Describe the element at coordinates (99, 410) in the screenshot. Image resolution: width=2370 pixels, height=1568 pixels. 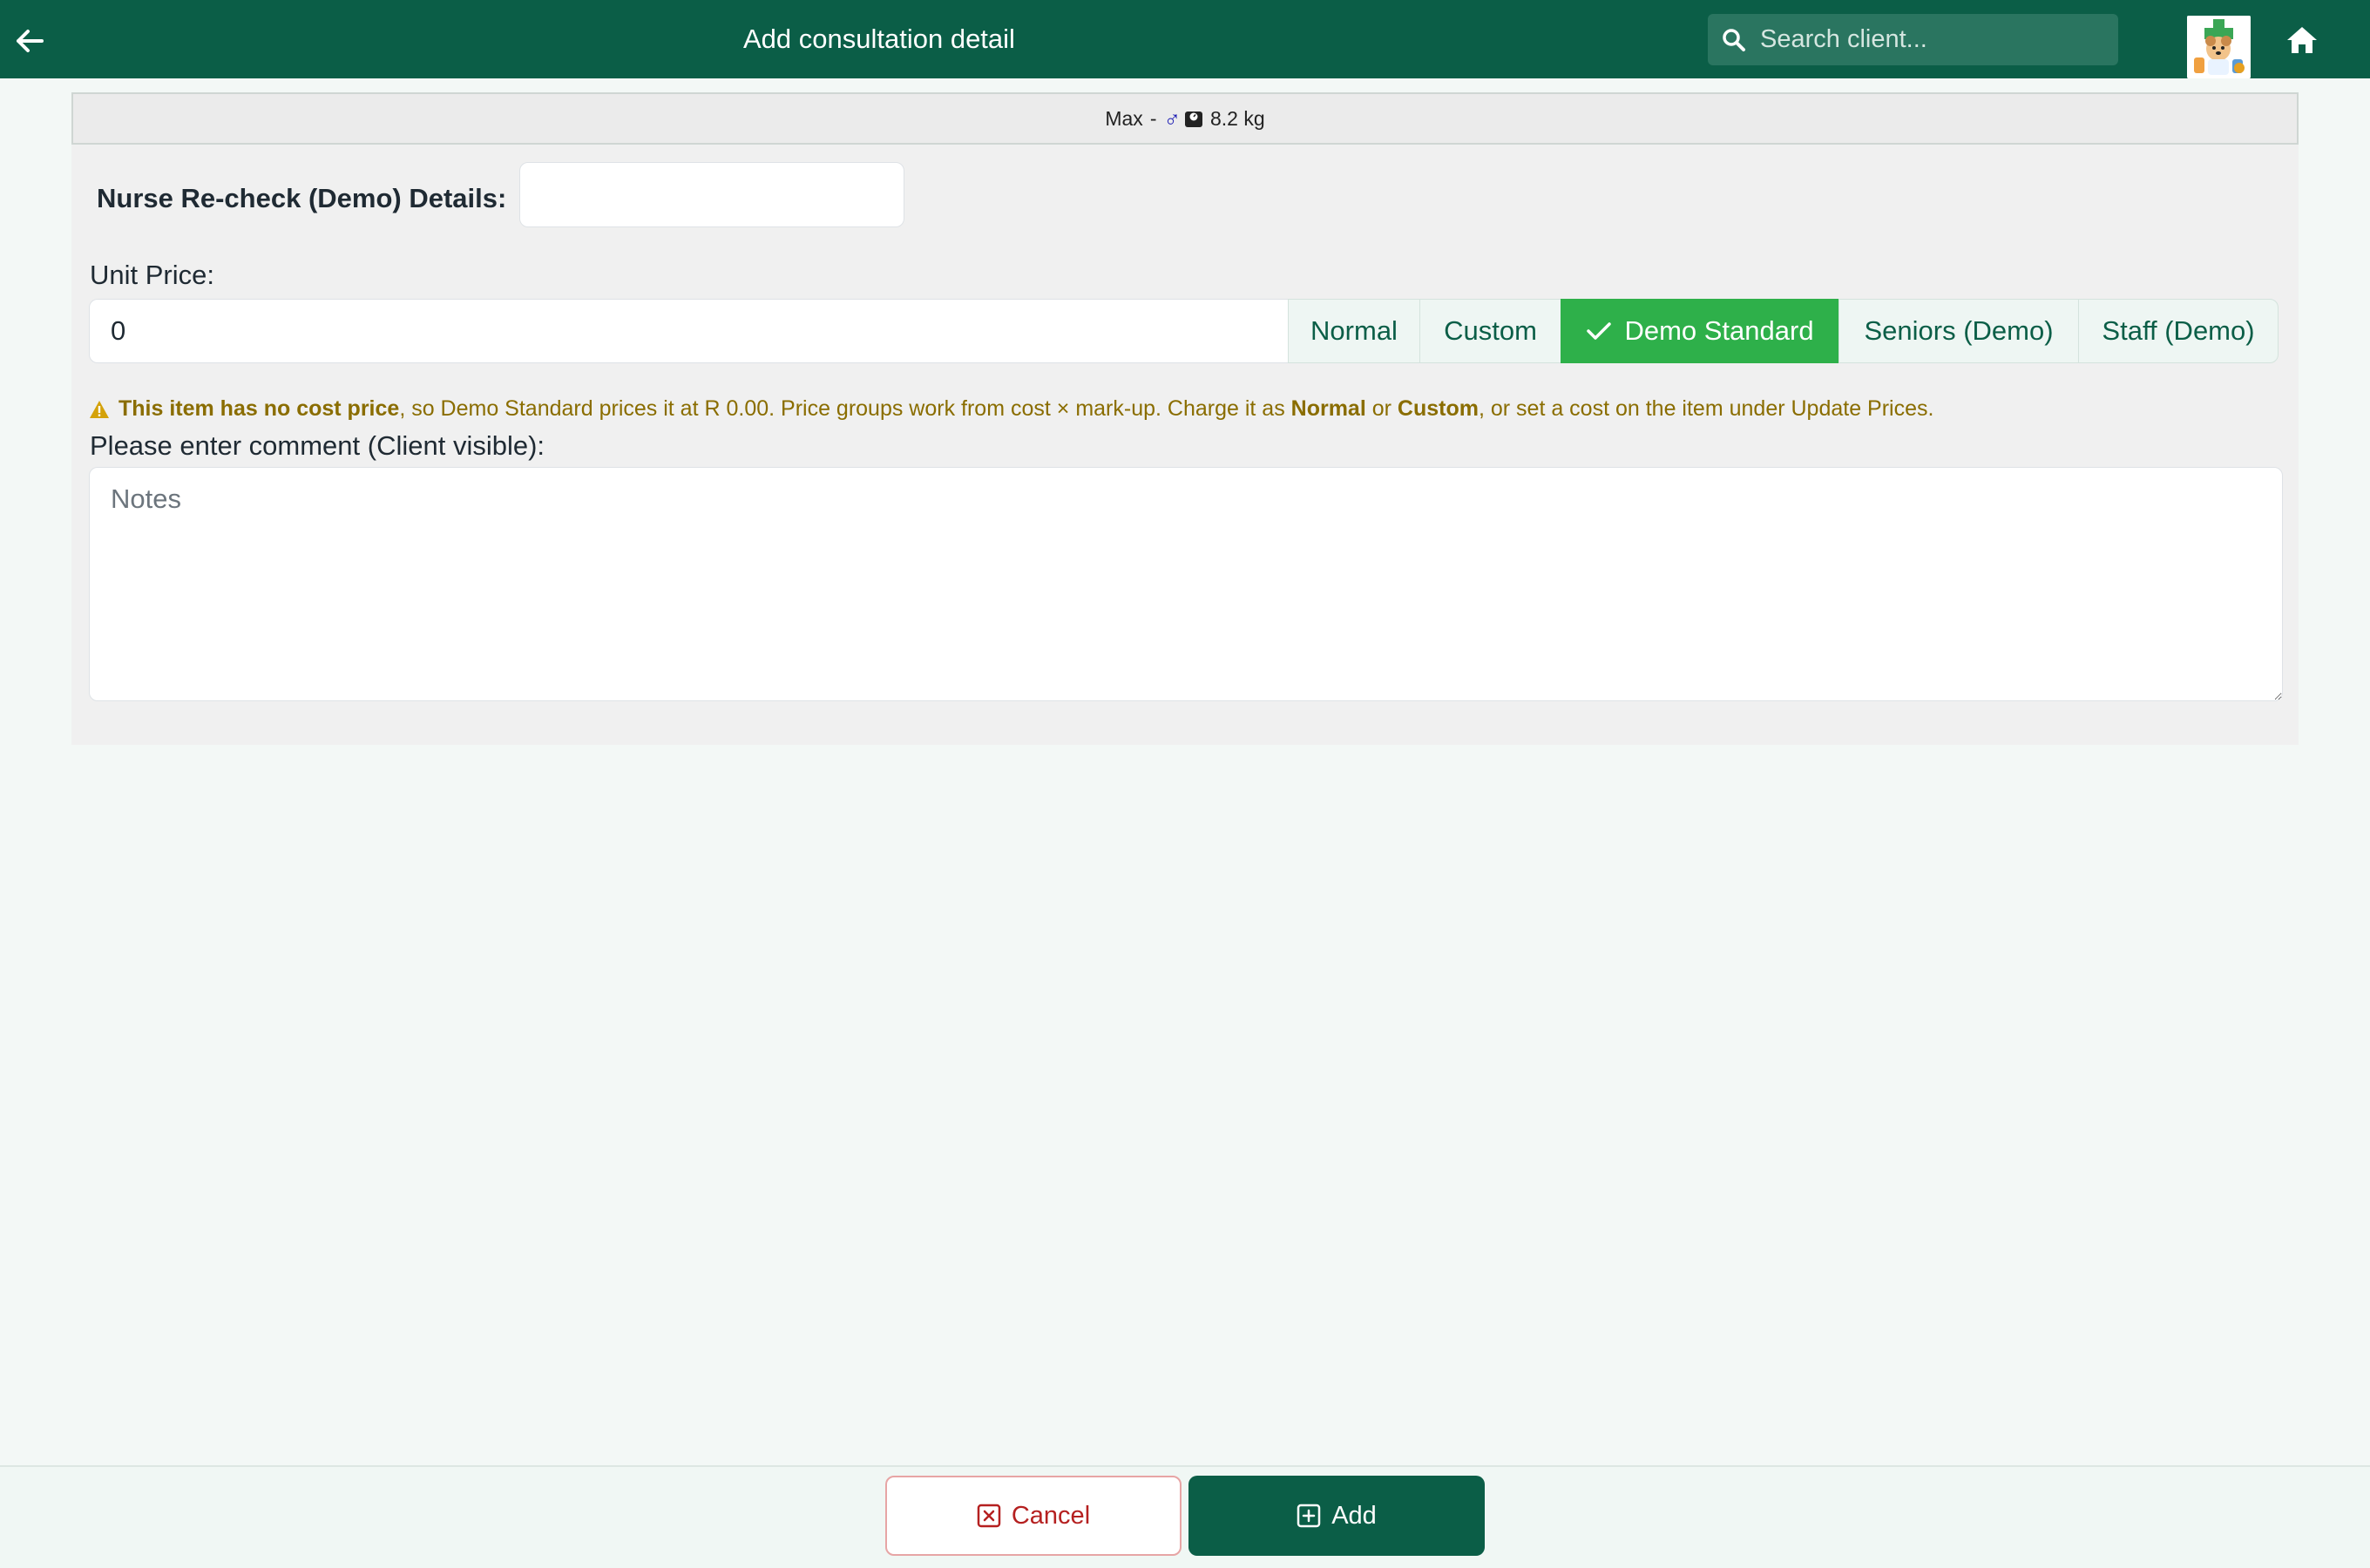
I see `warning-icon` at that location.